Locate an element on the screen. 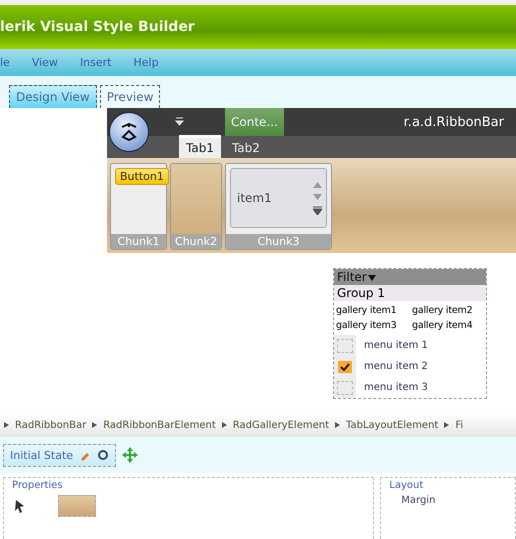 The height and width of the screenshot is (539, 516). group-label: Chunk2 is located at coordinates (196, 241).